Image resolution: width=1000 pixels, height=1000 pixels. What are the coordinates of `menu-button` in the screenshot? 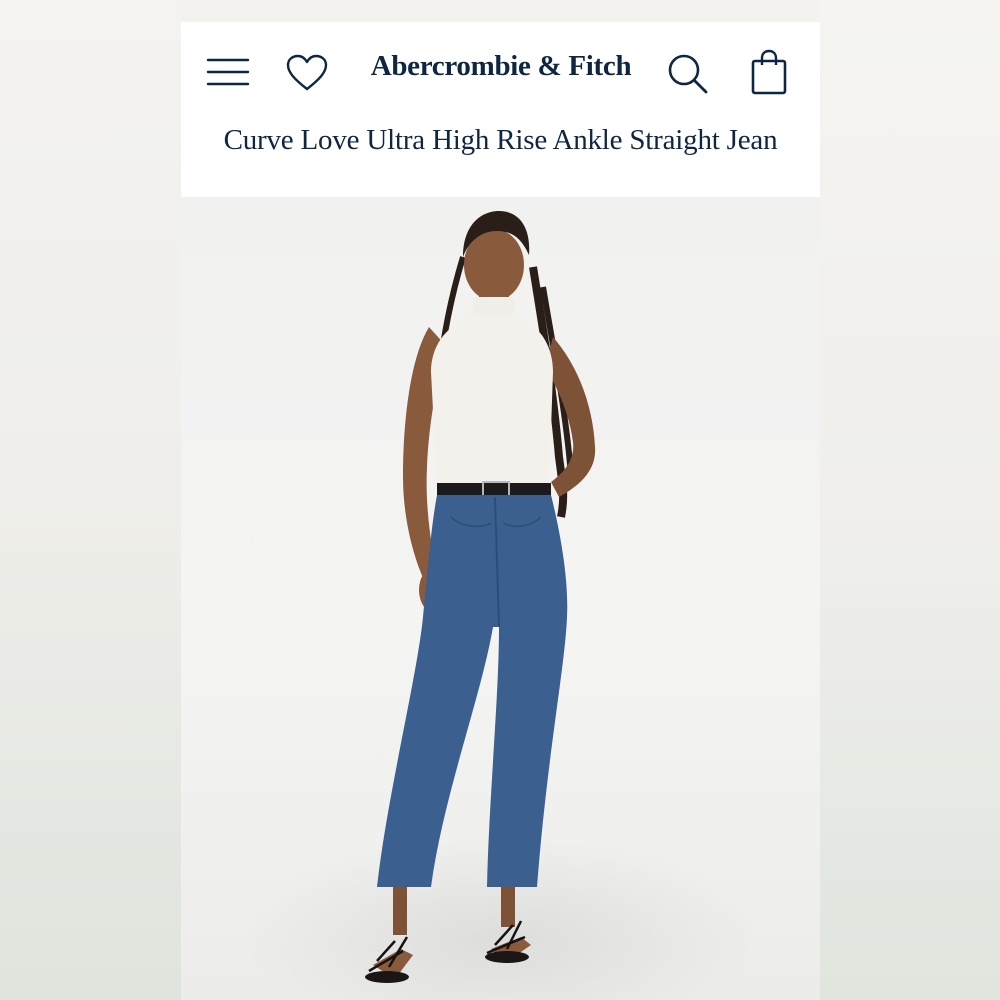 It's located at (228, 72).